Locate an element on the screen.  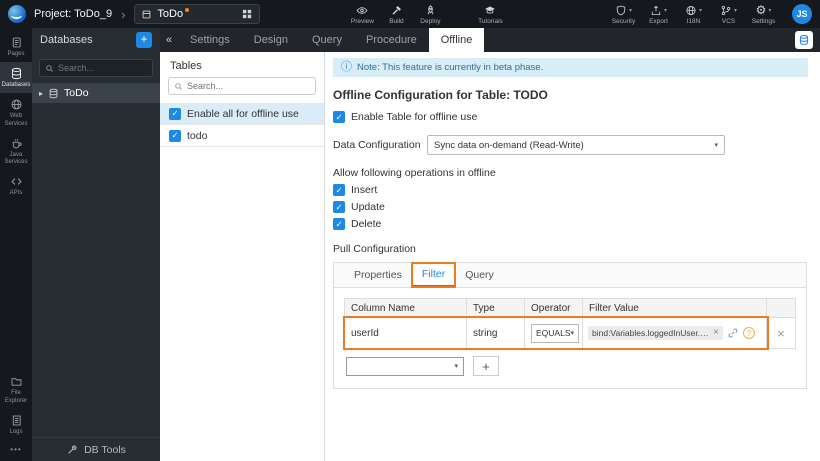
checkbox-todo-table: ✓ is located at coordinates (175, 135).